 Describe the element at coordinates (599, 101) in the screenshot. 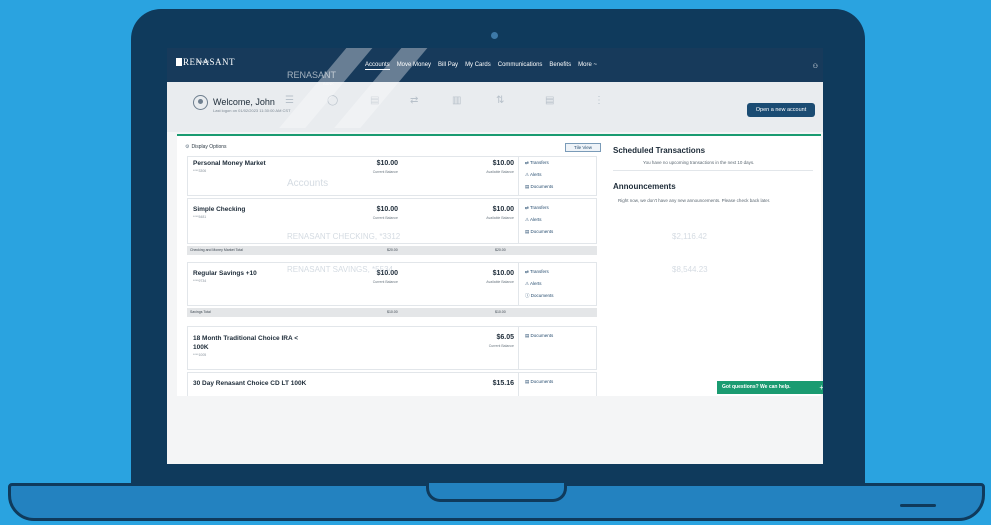

I see `more-vertical-icon: ⋮` at that location.